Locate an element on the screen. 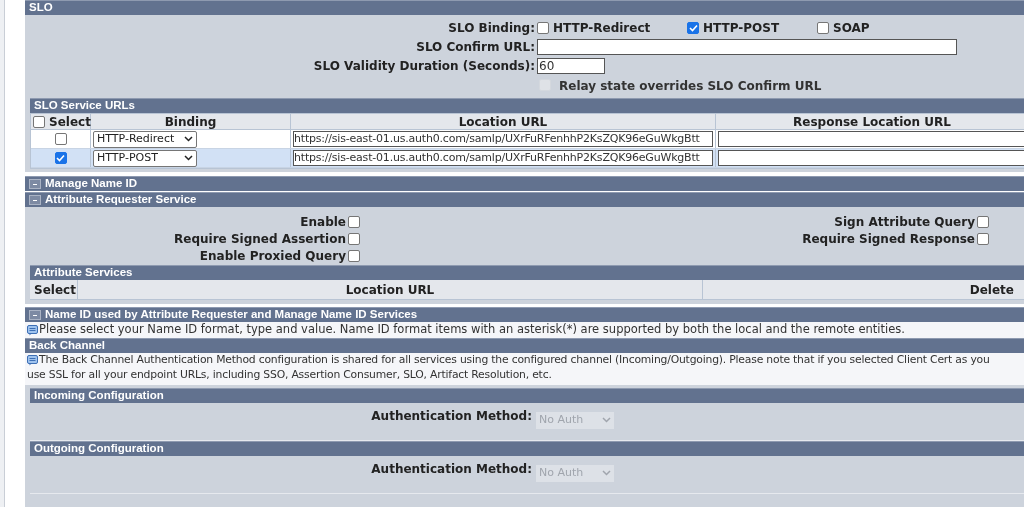  dropdown: HTTP-POST is located at coordinates (145, 158).